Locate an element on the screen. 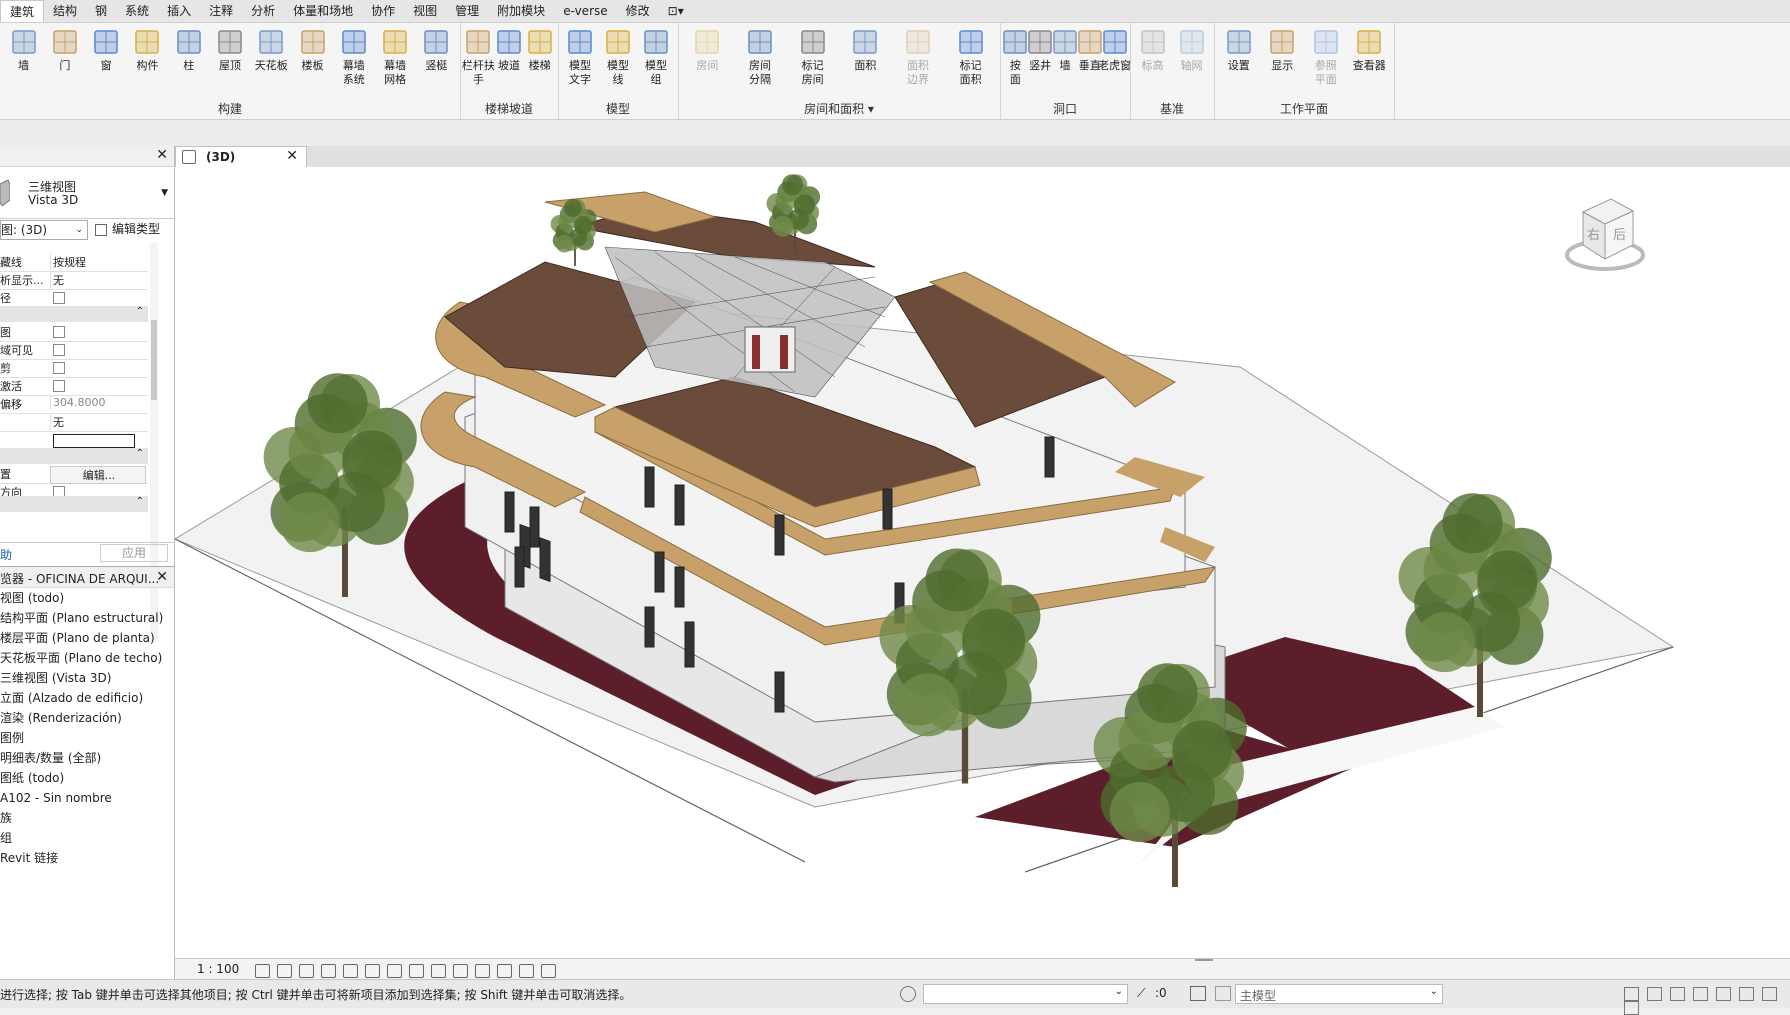 This screenshot has width=1790, height=1015. ribbon-tool-0-8: 幕墙 系统 is located at coordinates (354, 57).